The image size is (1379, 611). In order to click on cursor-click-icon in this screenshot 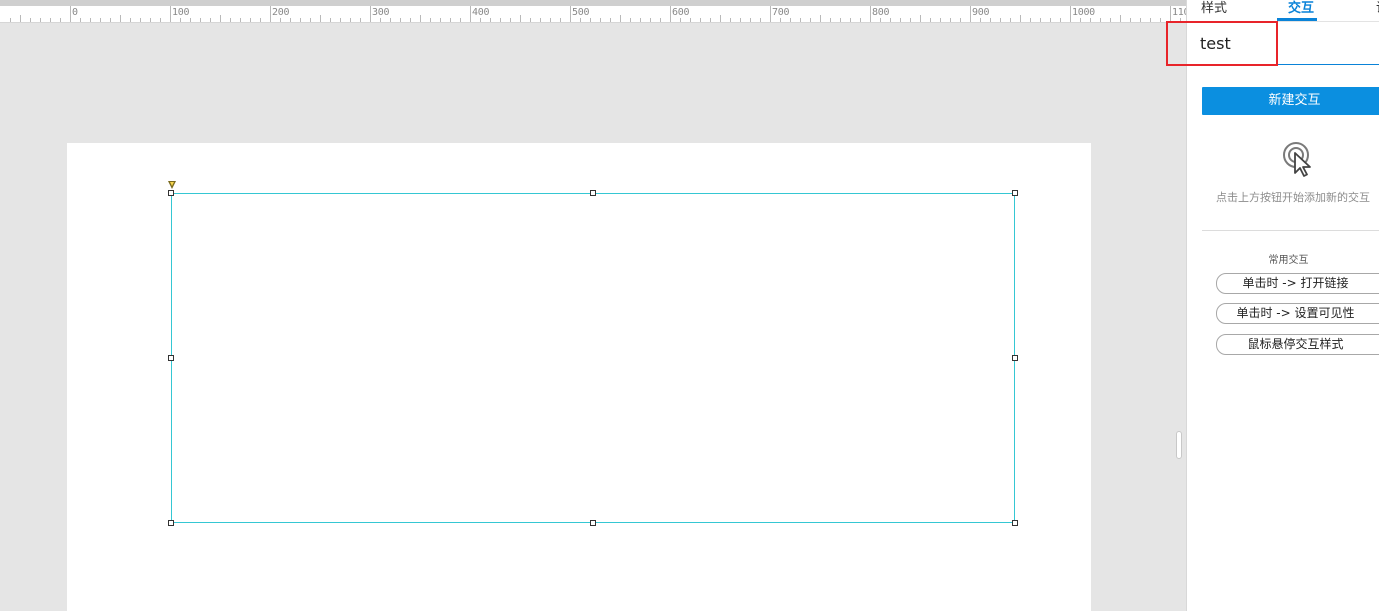, I will do `click(1297, 159)`.